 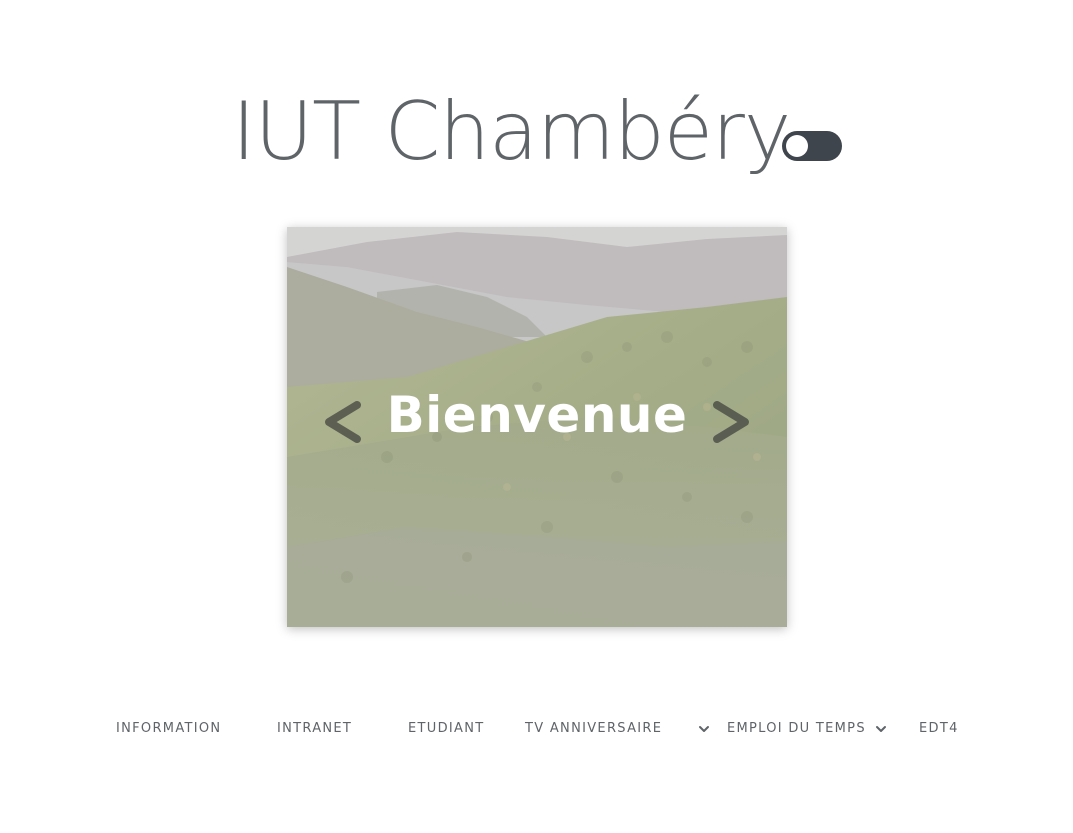 I want to click on nav-item-emploi-du-temps: EMPLOI DU TEMPS, so click(x=796, y=729).